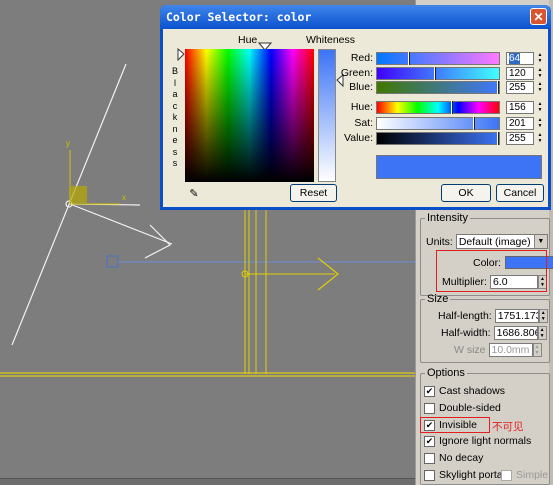 The height and width of the screenshot is (485, 553). I want to click on close-icon: ✕, so click(538, 16).